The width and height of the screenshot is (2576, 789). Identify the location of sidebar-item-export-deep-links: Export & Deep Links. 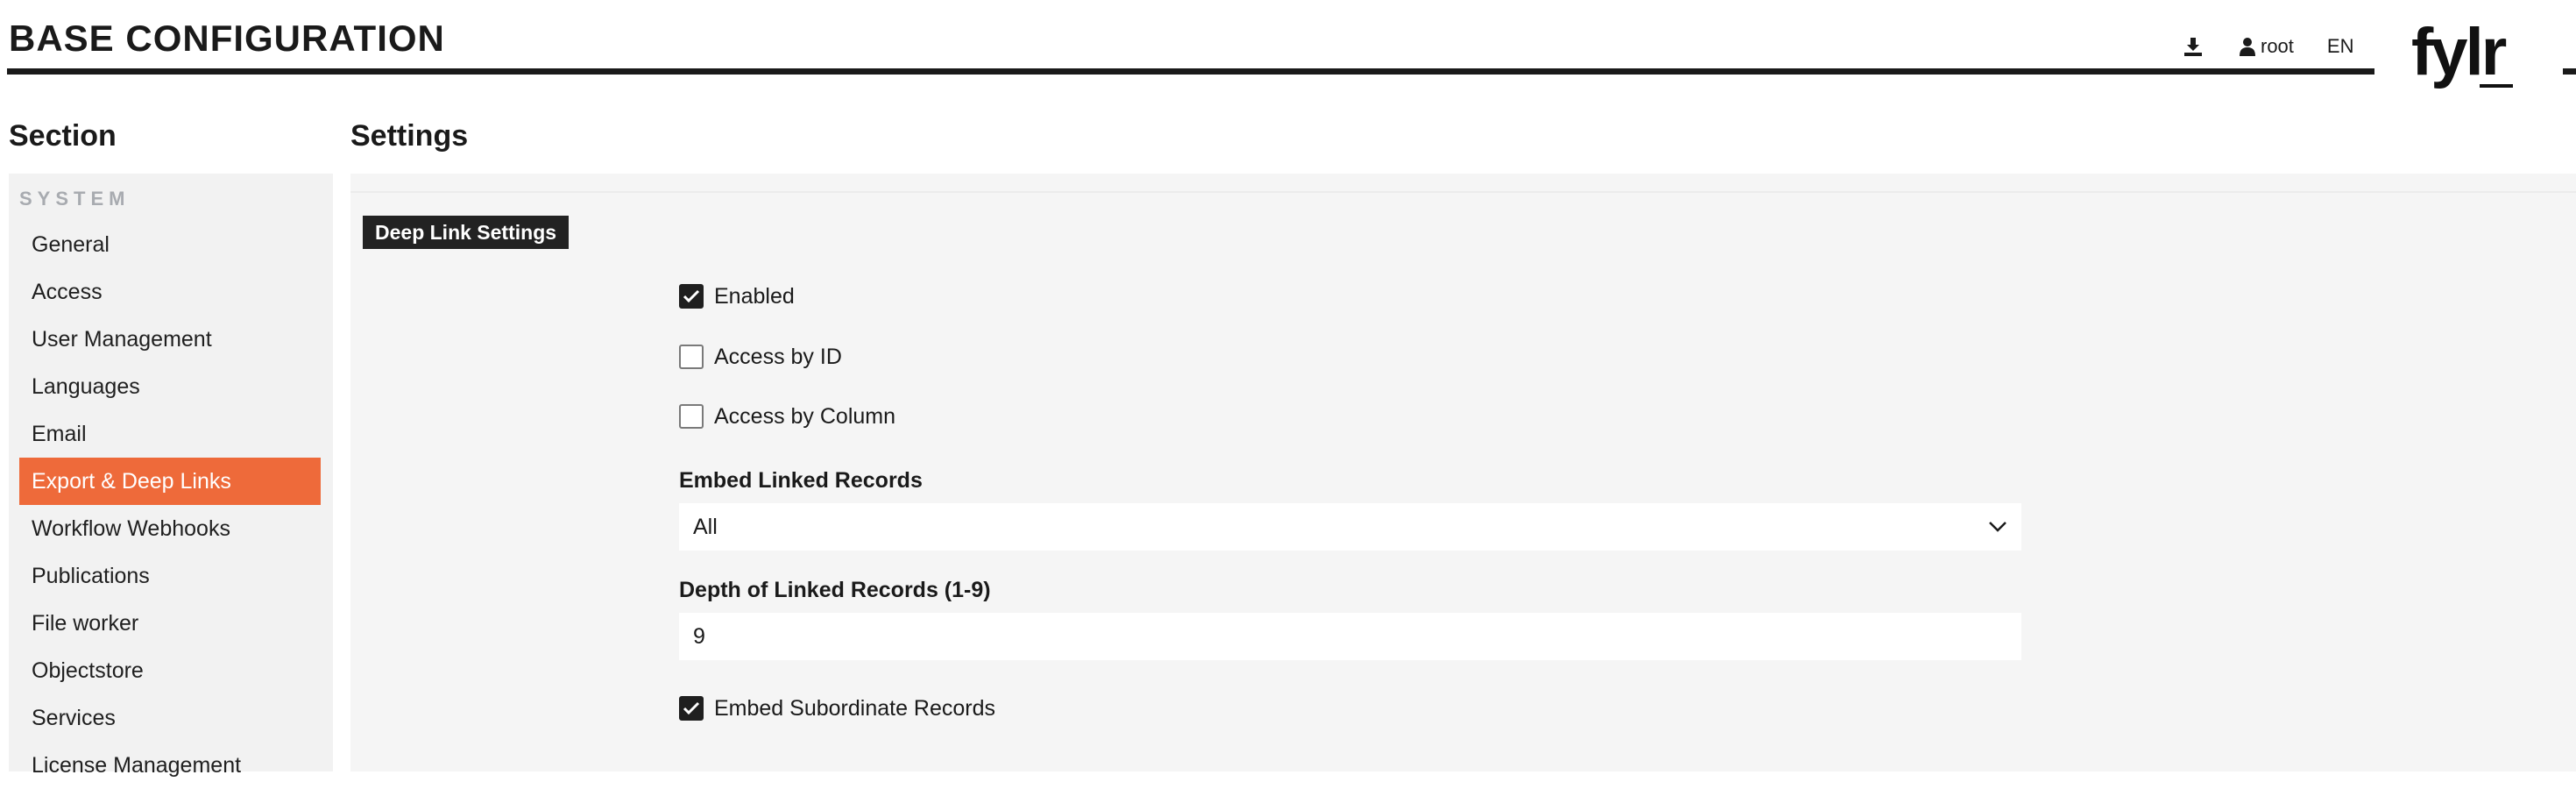
(170, 482).